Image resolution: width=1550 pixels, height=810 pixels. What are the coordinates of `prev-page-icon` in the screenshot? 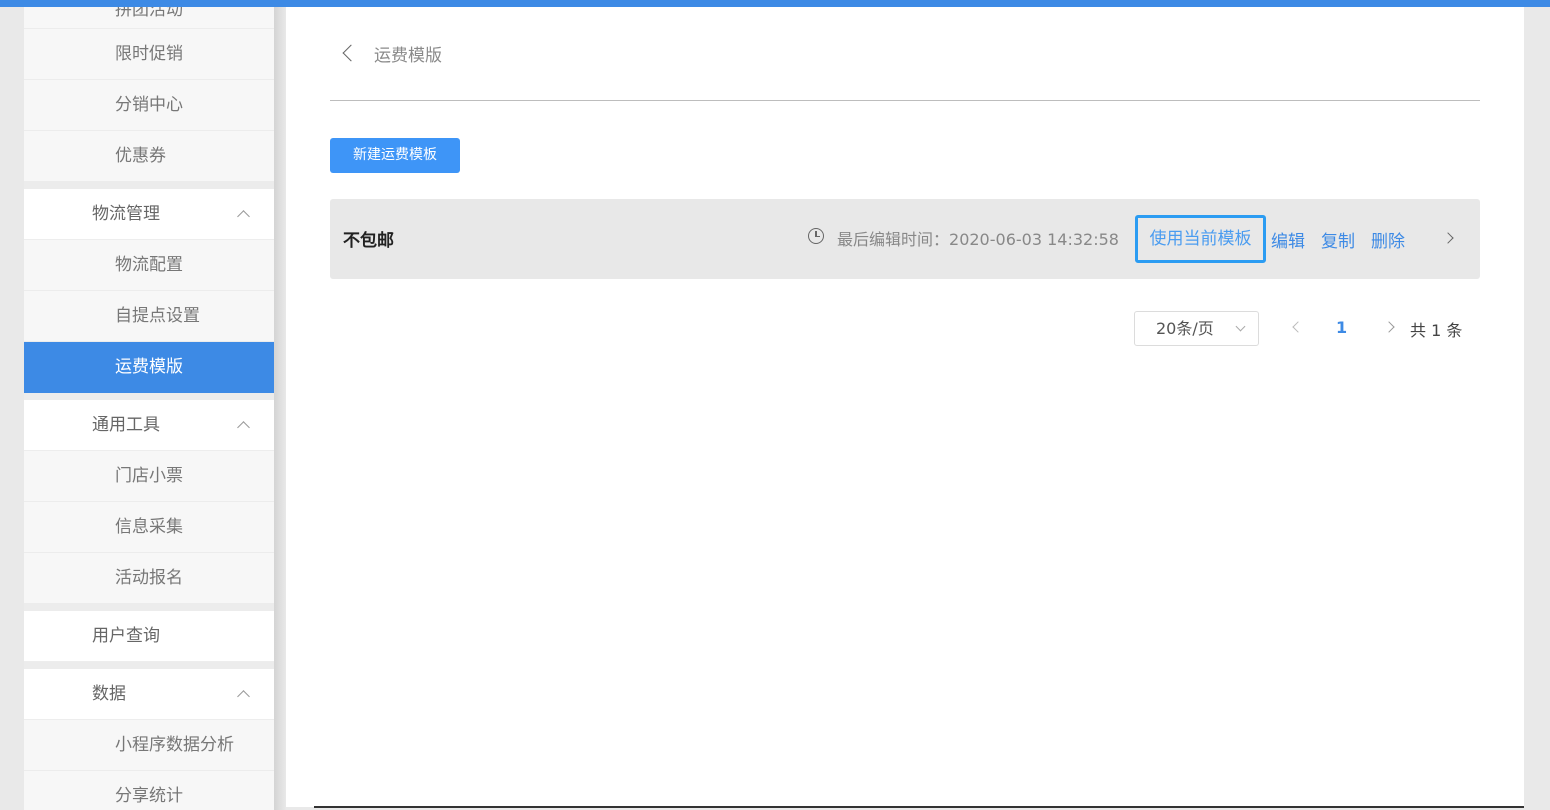 It's located at (1298, 327).